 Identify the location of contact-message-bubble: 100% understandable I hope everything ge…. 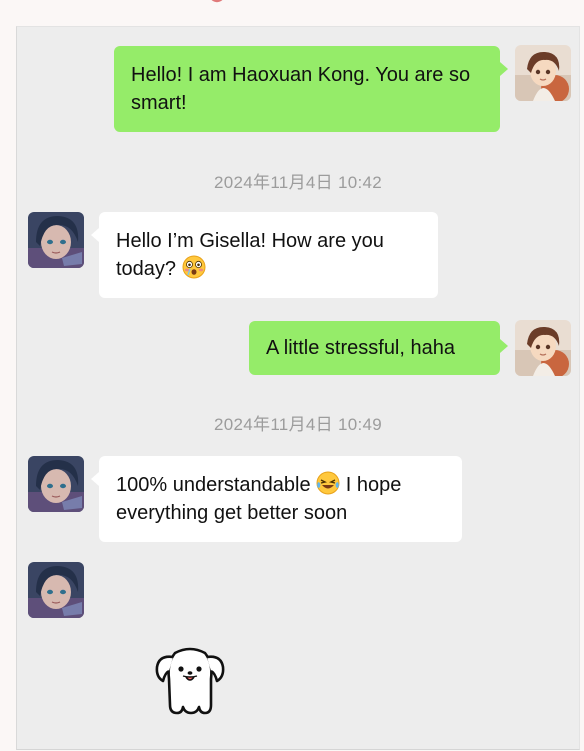
(280, 499).